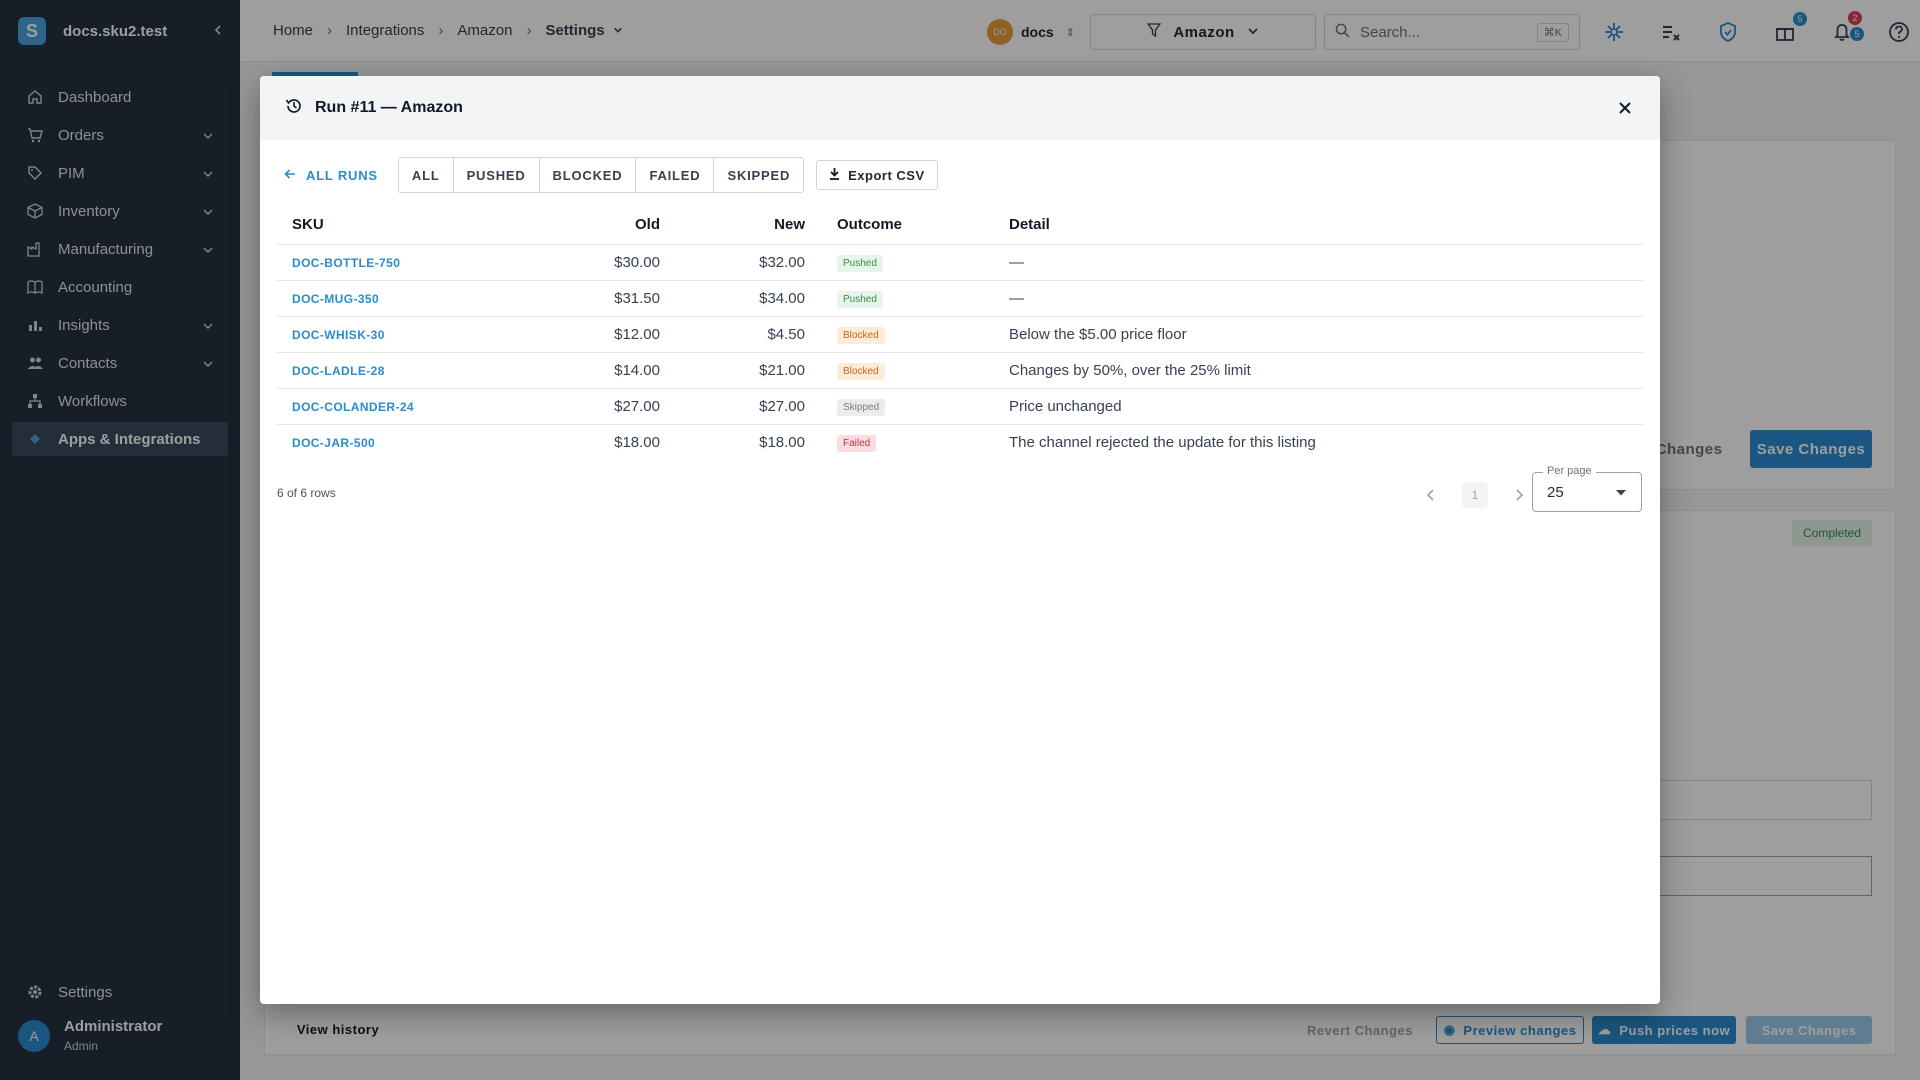 The image size is (1920, 1080). What do you see at coordinates (586, 406) in the screenshot?
I see `old-price: $27.00` at bounding box center [586, 406].